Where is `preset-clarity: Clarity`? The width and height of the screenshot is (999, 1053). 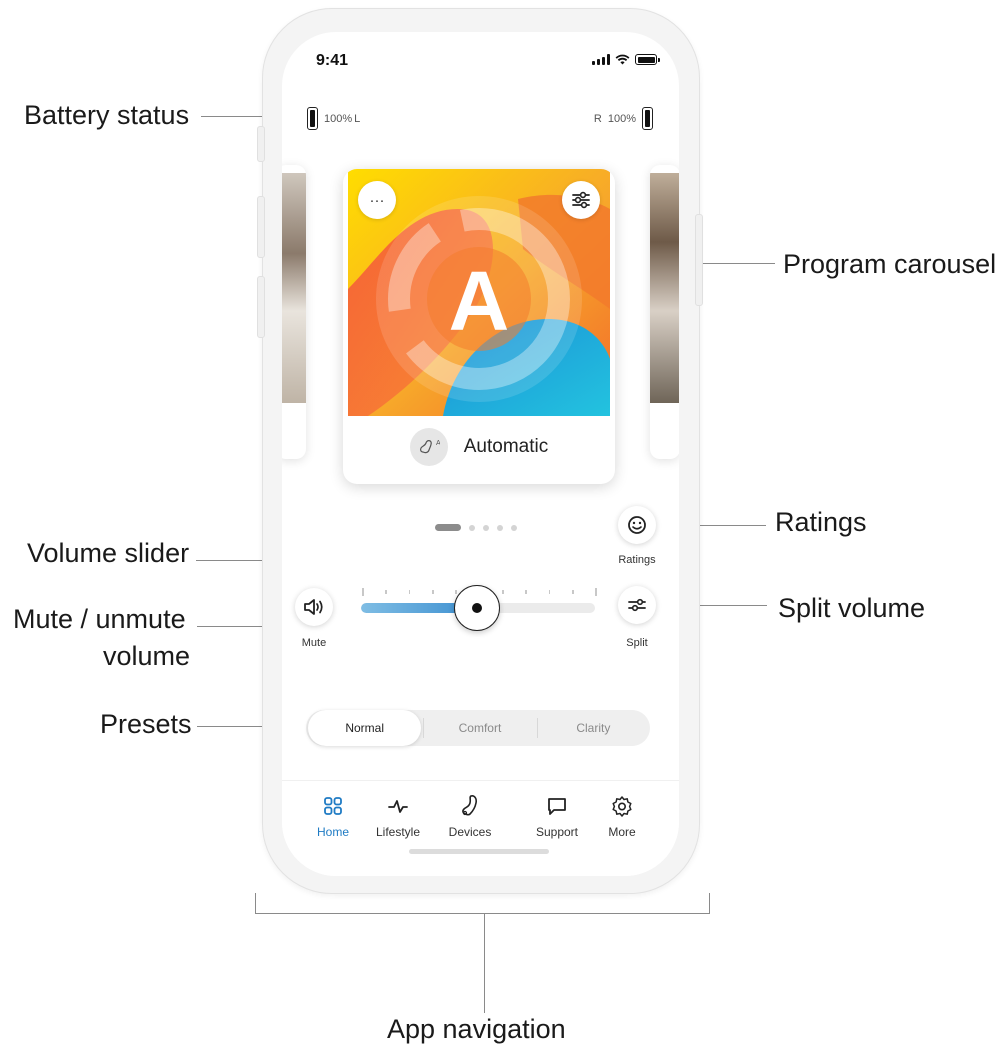
preset-clarity: Clarity is located at coordinates (593, 728).